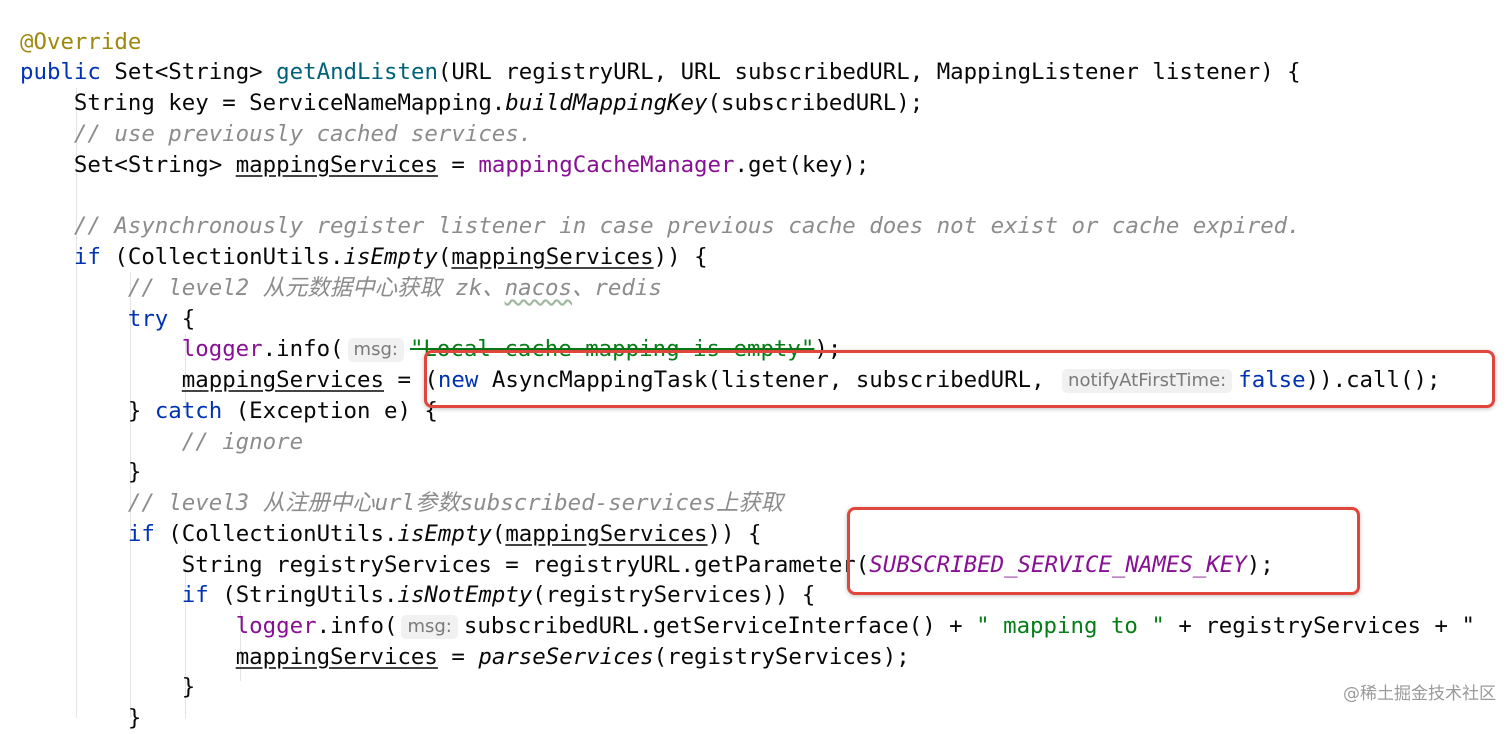 The width and height of the screenshot is (1512, 734). I want to click on comment: // level2 从元数据中心获取 zk、, so click(316, 288).